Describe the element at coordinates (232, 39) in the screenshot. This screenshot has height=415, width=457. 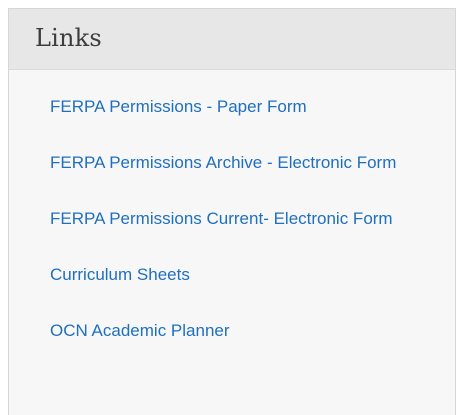
I see `panel-header: Links` at that location.